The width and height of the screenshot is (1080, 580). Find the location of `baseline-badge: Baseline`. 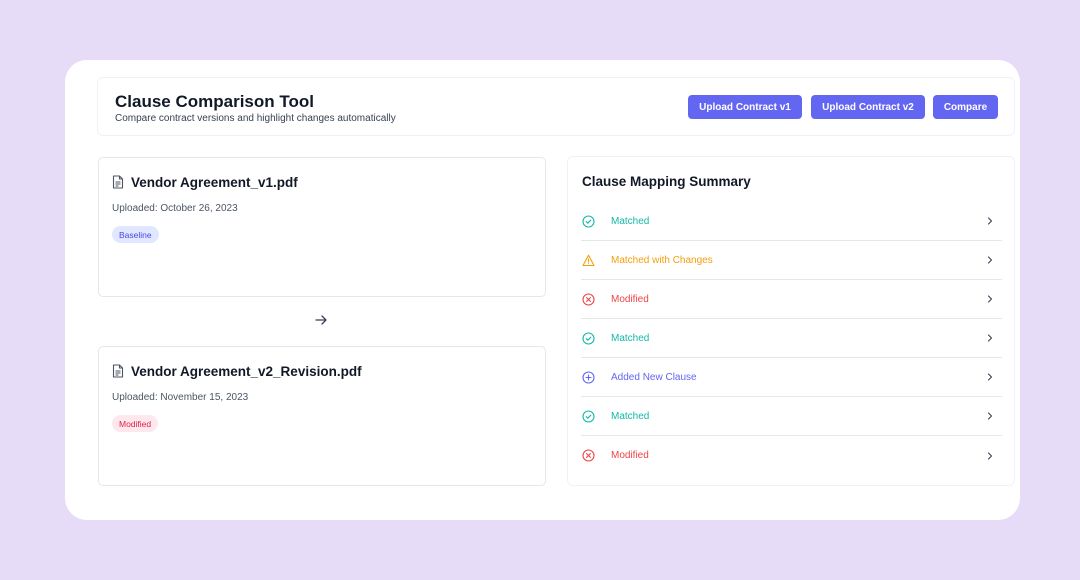

baseline-badge: Baseline is located at coordinates (135, 234).